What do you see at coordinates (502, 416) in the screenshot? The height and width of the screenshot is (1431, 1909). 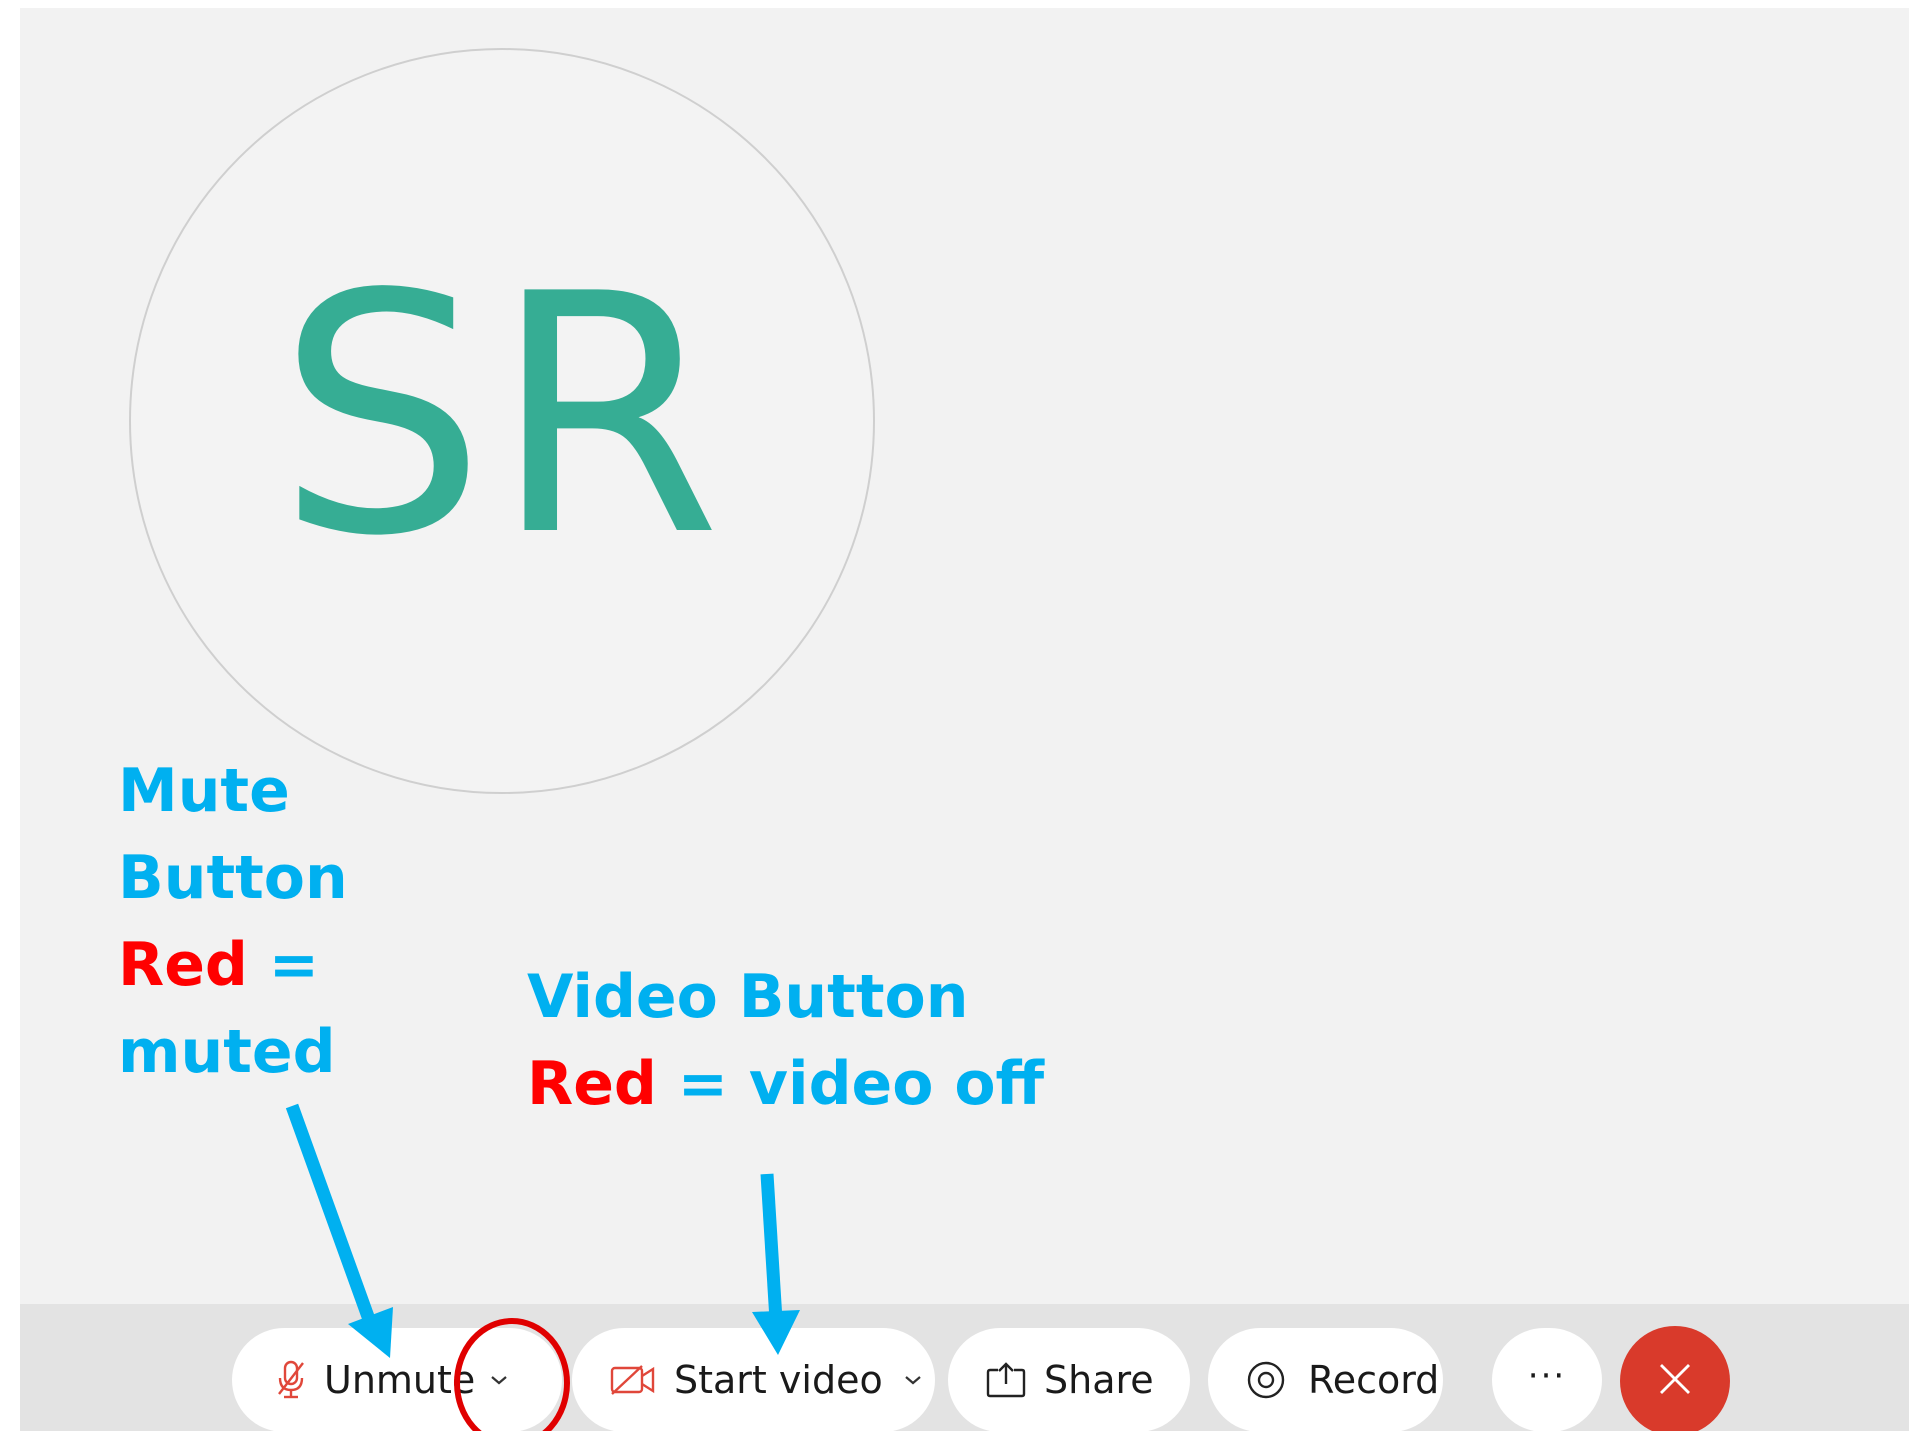 I see `avatar-initials: SR` at bounding box center [502, 416].